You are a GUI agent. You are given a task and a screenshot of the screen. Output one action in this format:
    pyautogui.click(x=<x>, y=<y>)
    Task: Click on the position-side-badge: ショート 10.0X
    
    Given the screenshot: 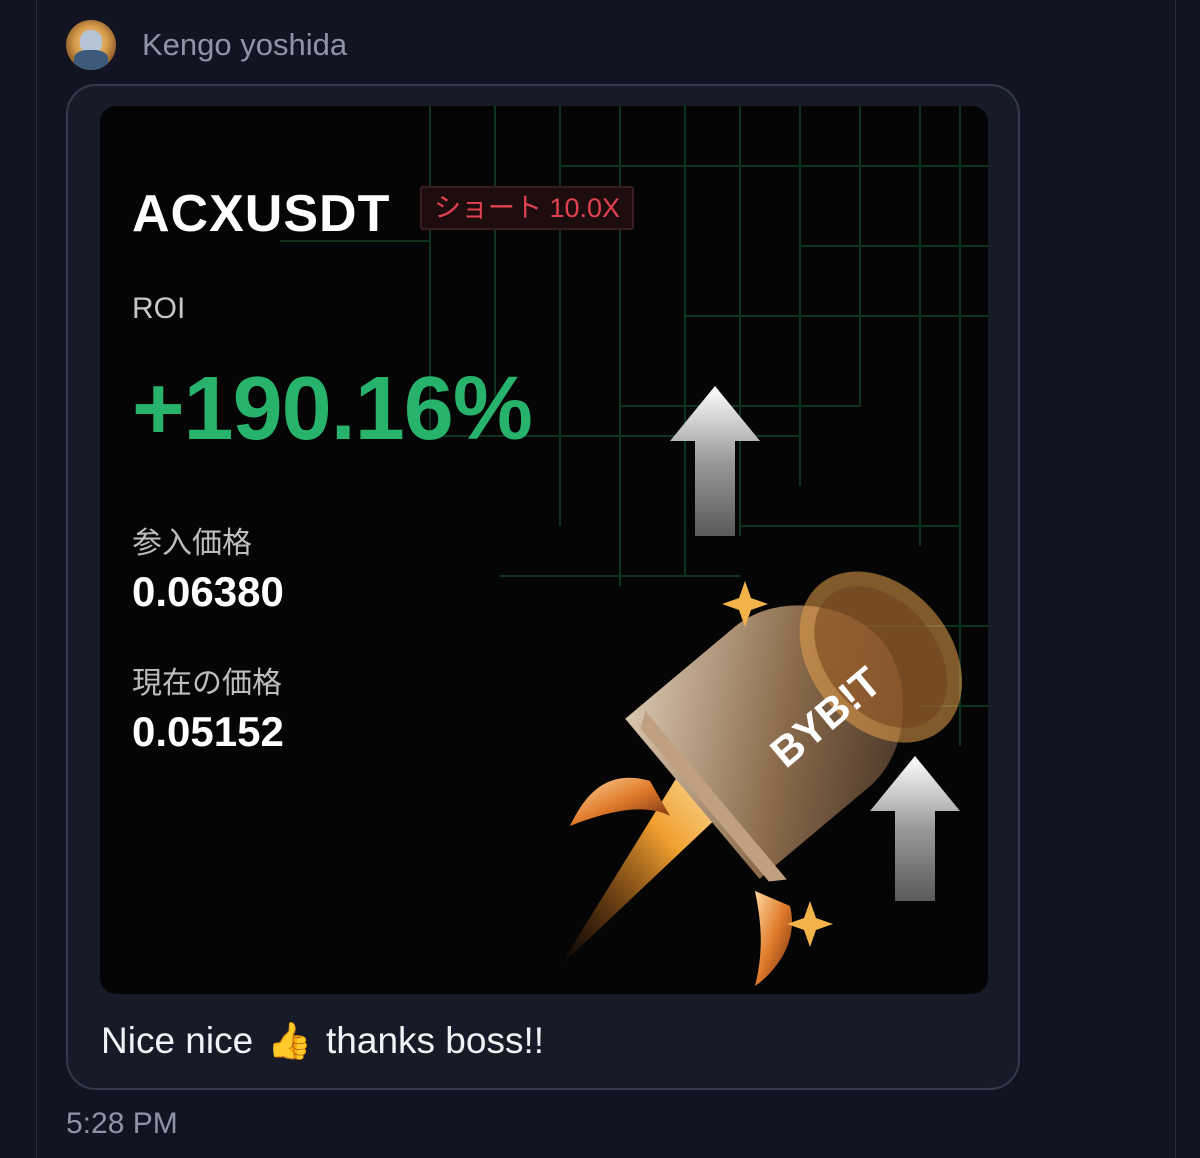 What is the action you would take?
    pyautogui.click(x=527, y=208)
    